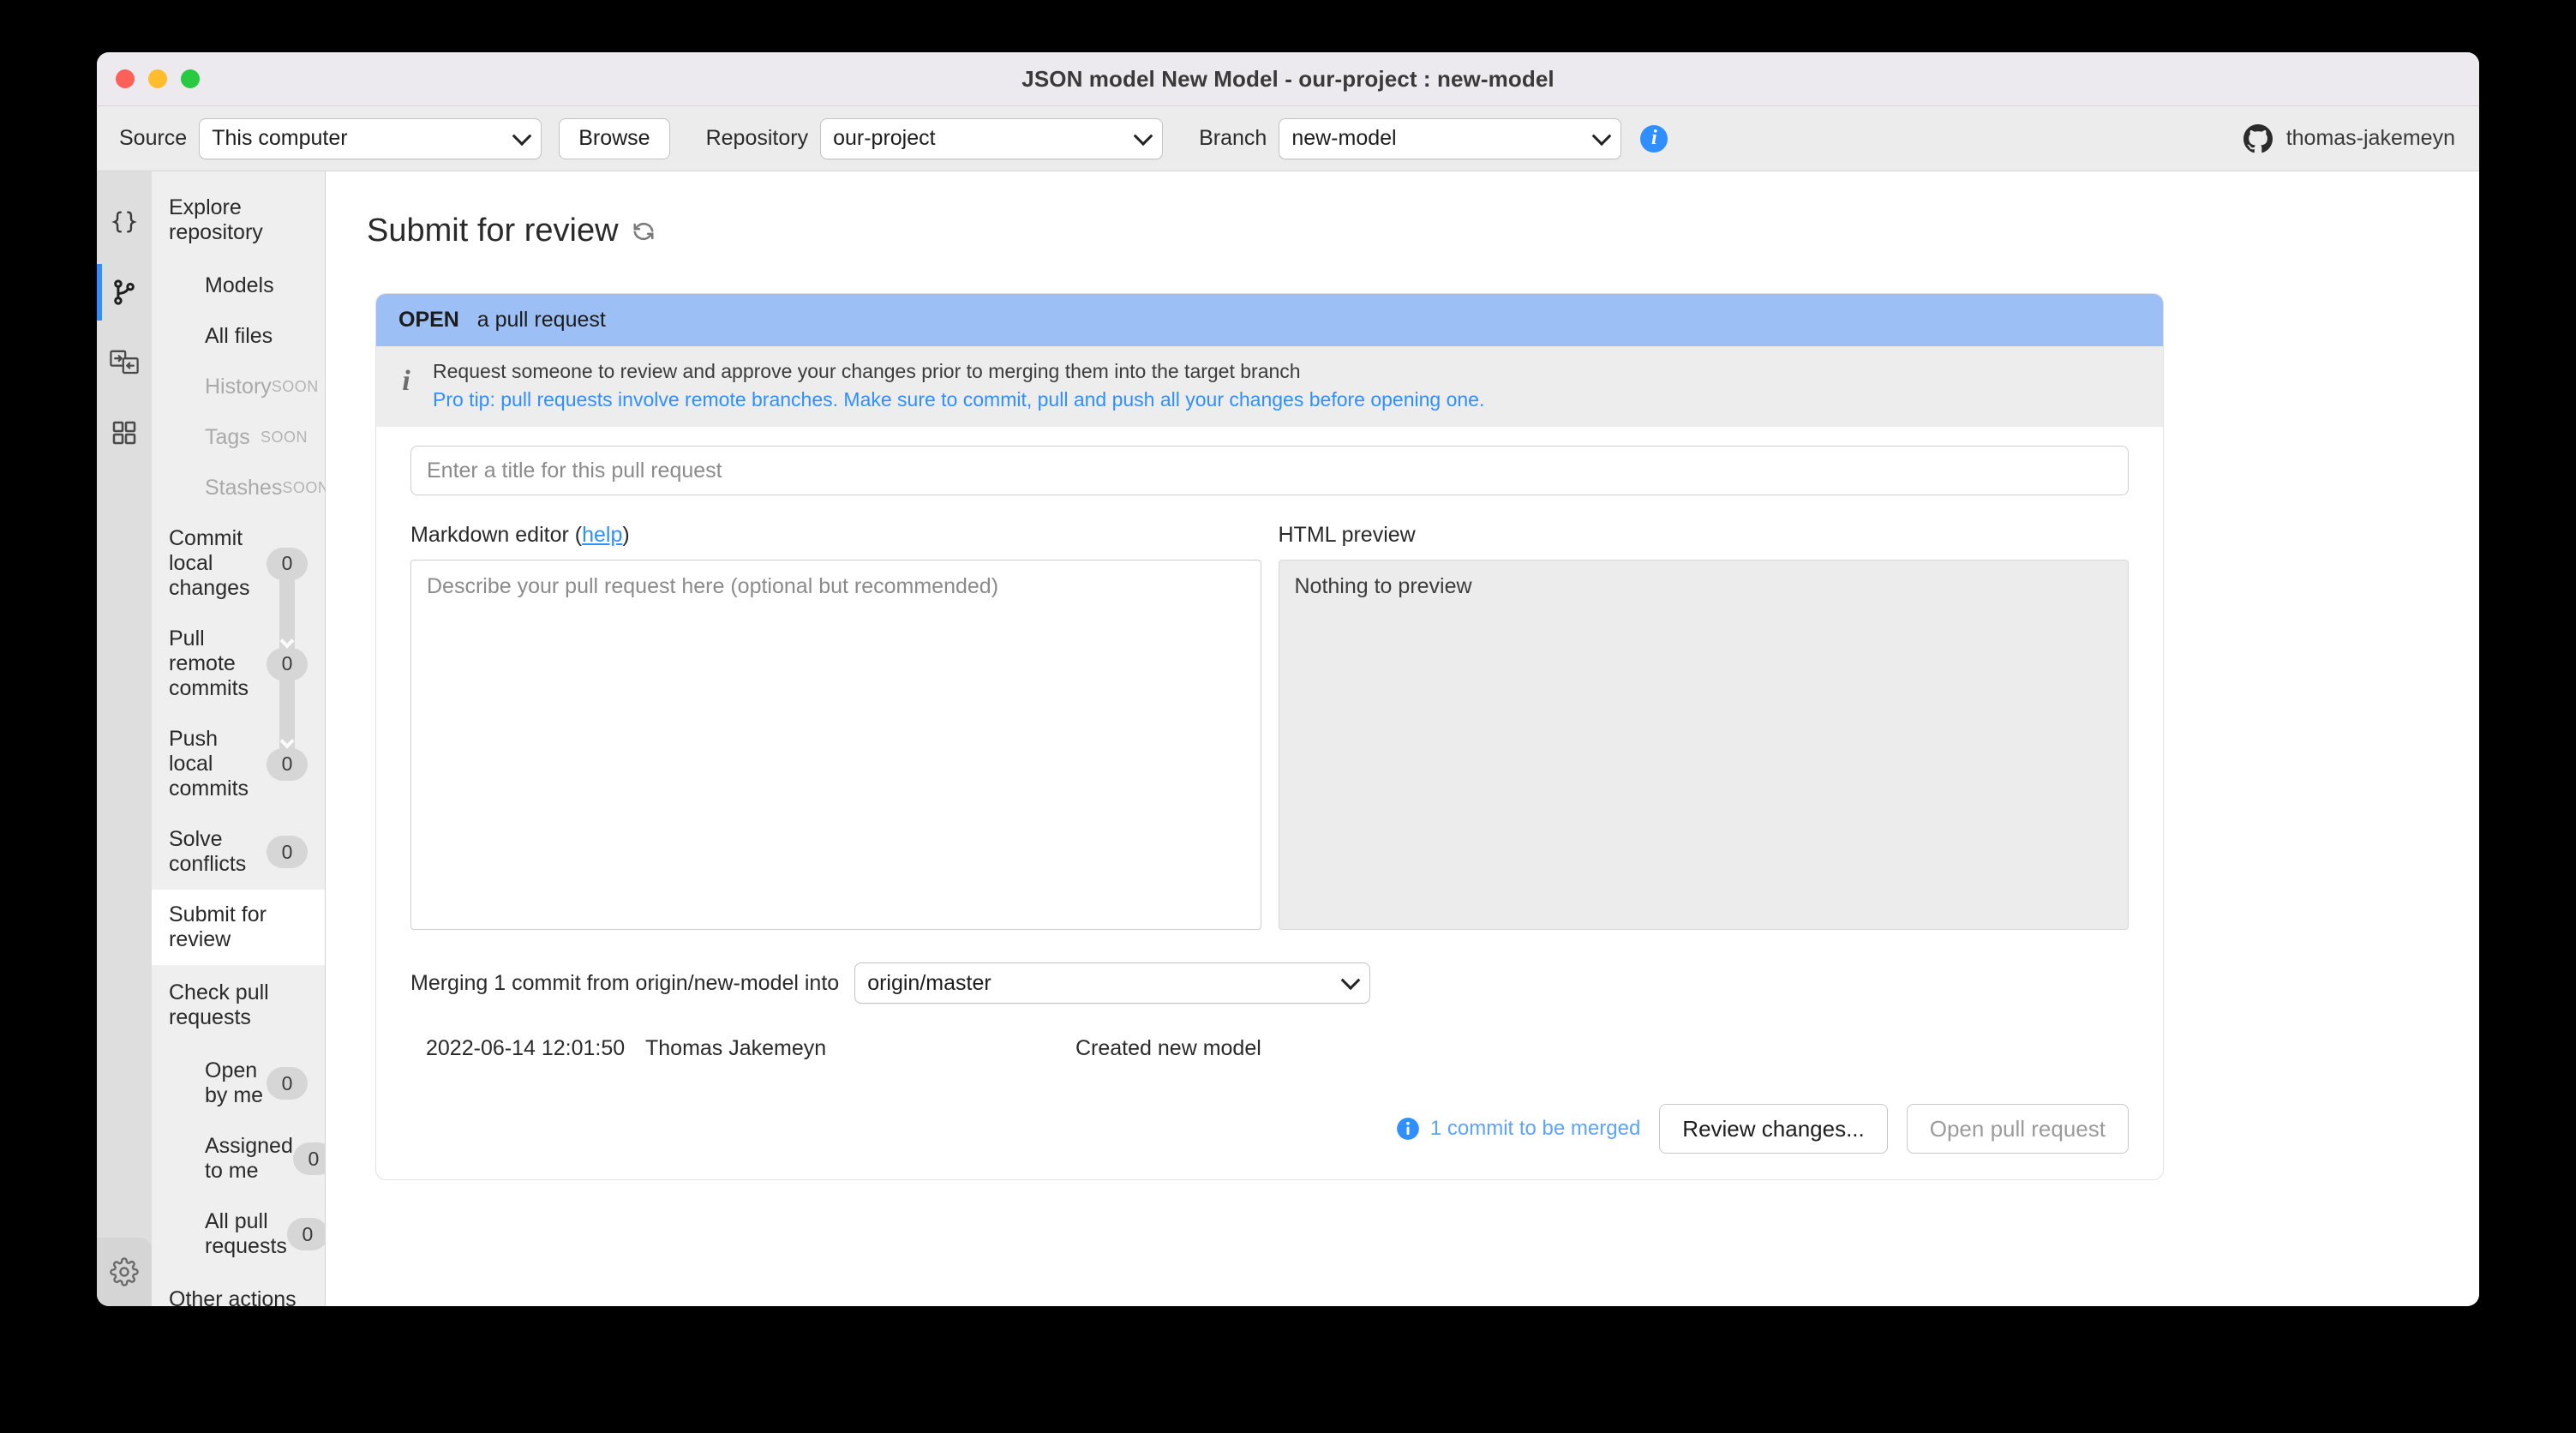 This screenshot has width=2576, height=1433. I want to click on open-pull-request-label: Open pull request, so click(2018, 1128).